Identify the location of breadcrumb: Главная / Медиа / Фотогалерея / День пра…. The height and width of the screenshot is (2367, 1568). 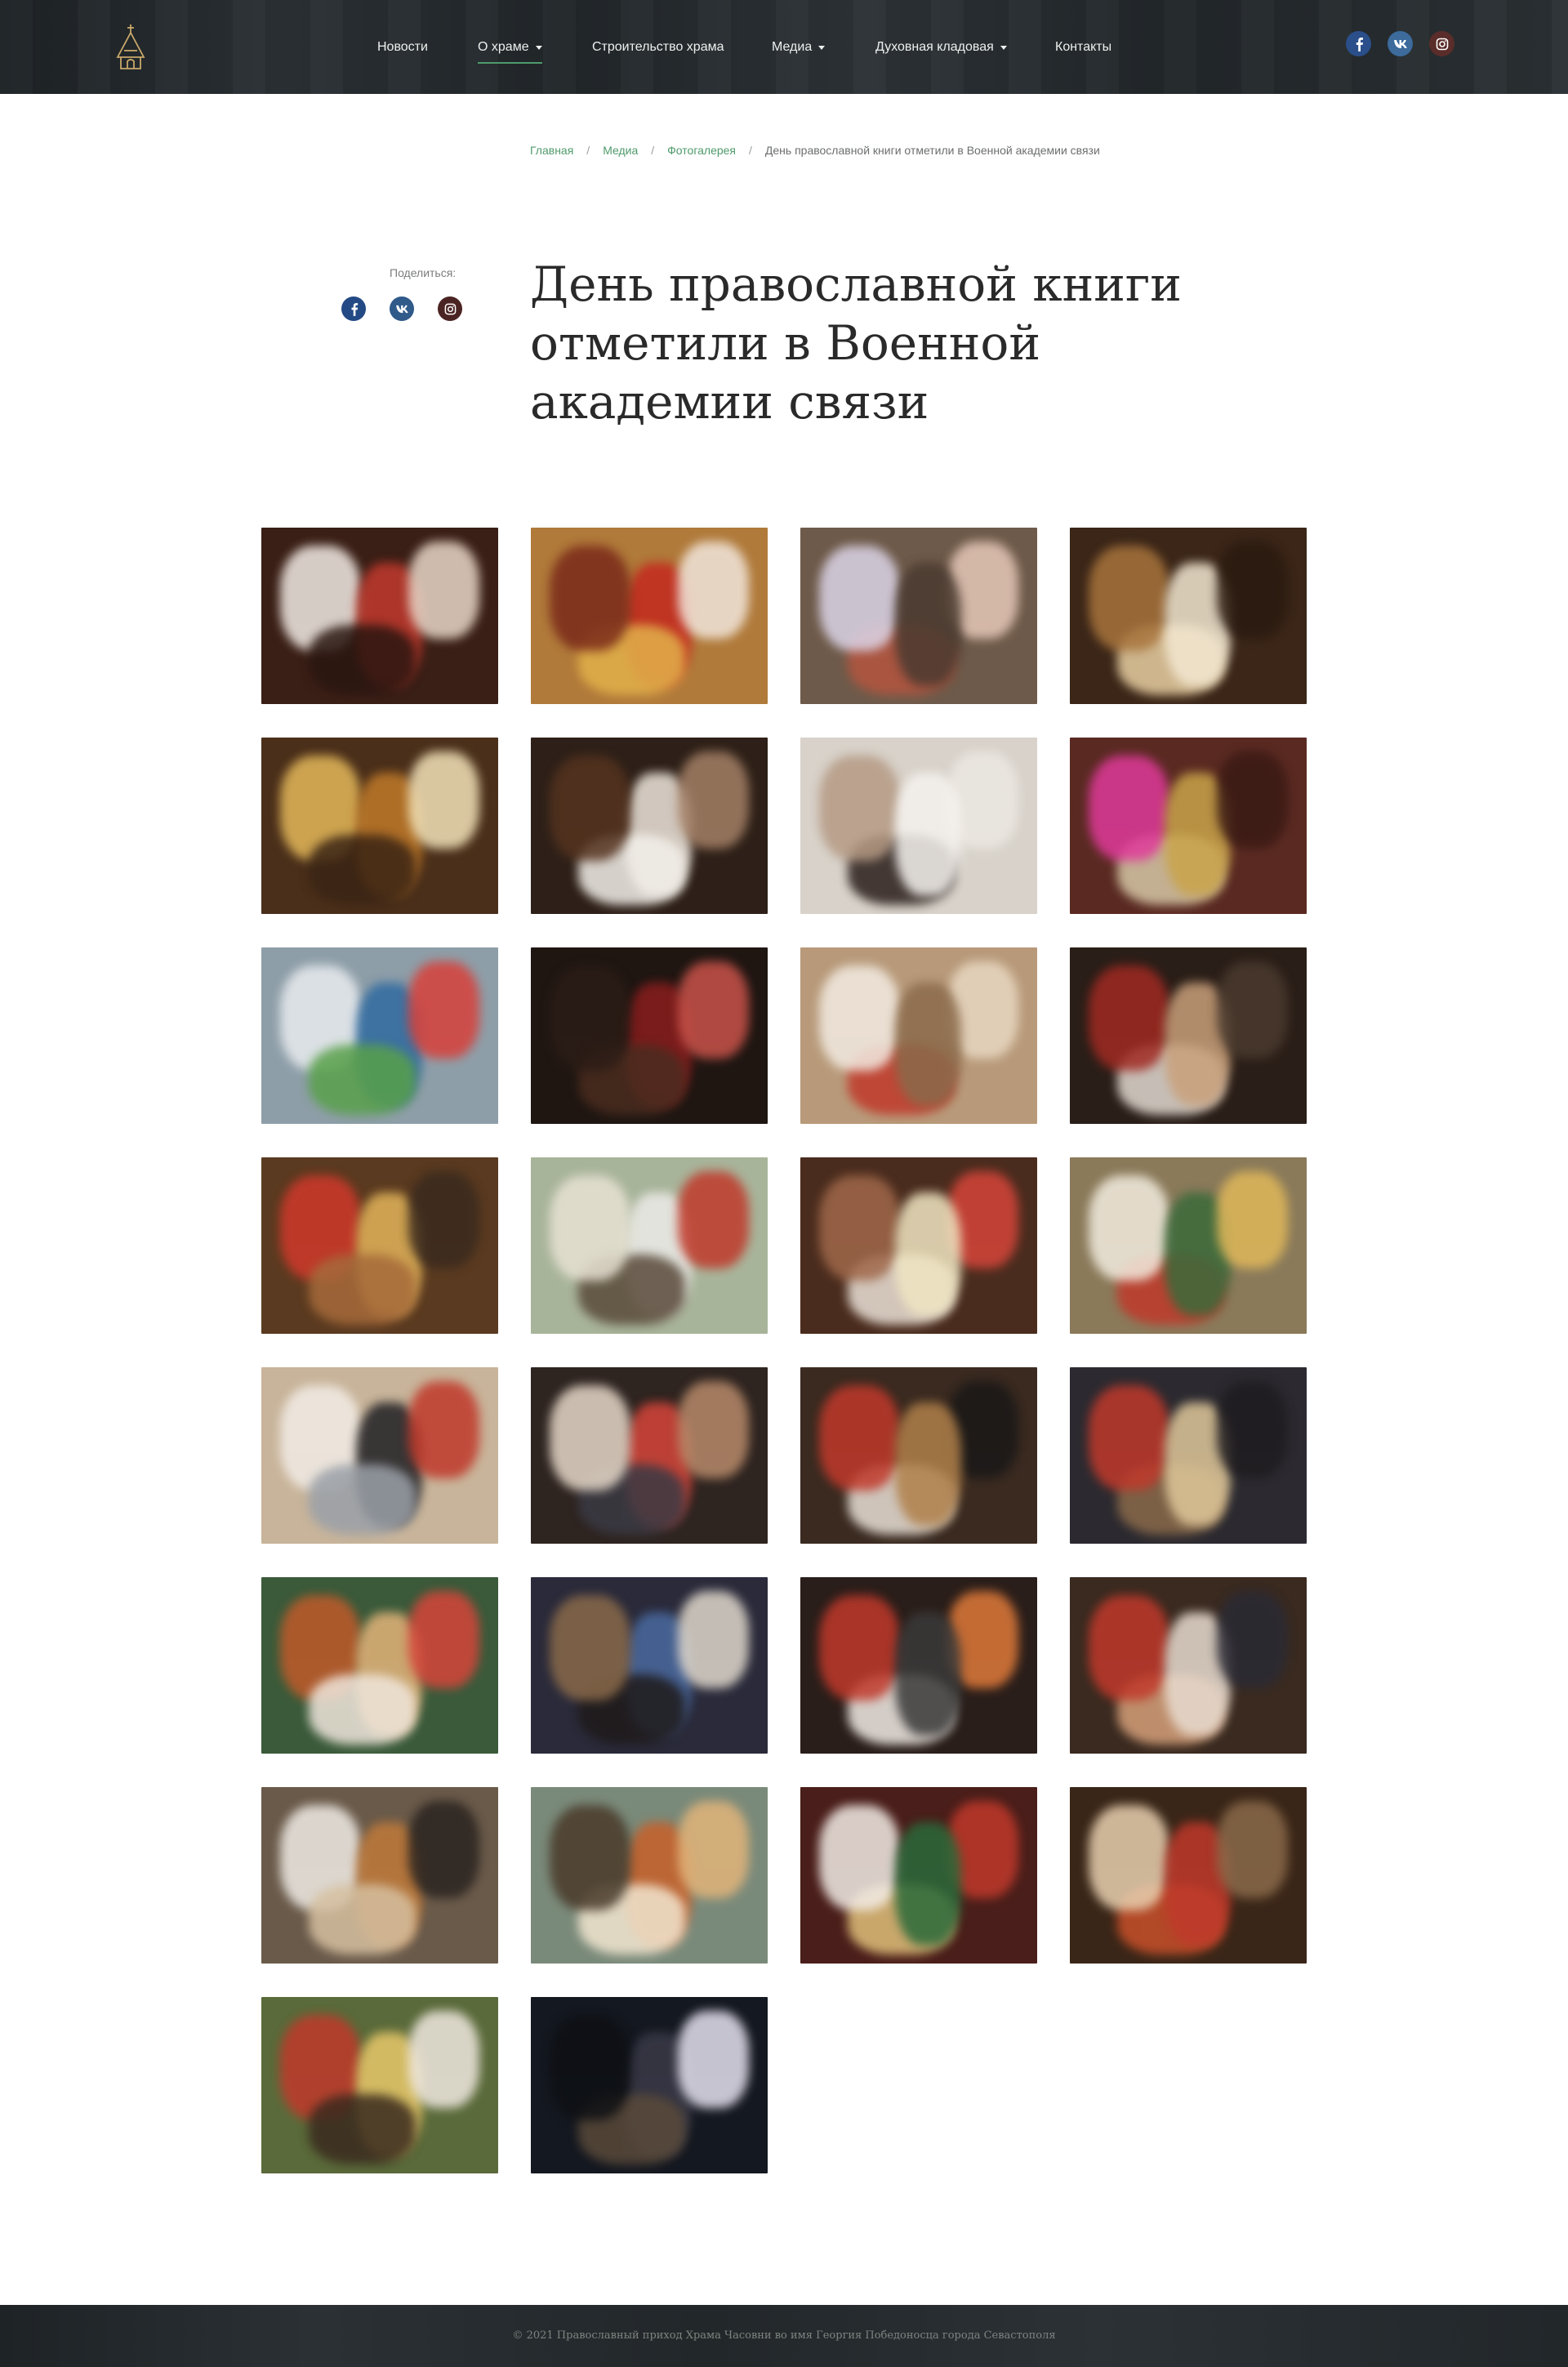
(815, 150).